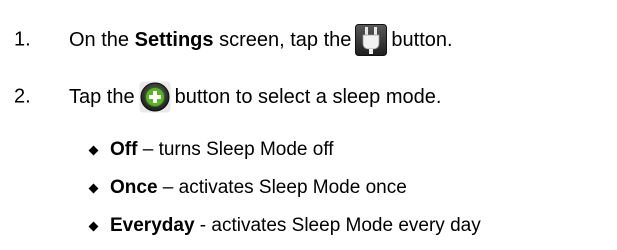 The width and height of the screenshot is (617, 250). I want to click on option-description: activates Sleep Mode once, so click(292, 187).